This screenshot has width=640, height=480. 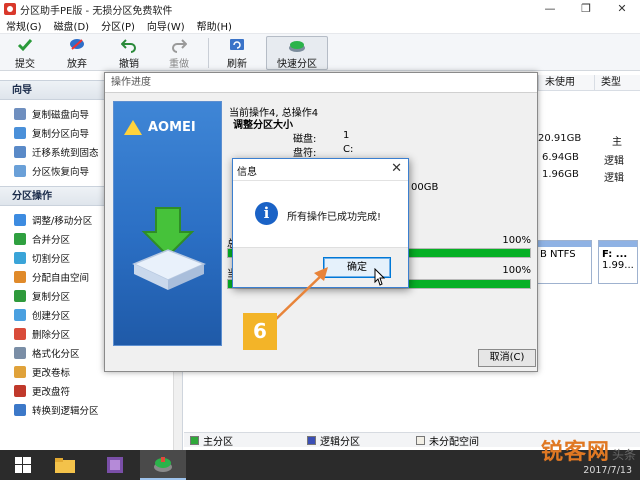 I want to click on aomei-banner: AOMEI, so click(x=167, y=223).